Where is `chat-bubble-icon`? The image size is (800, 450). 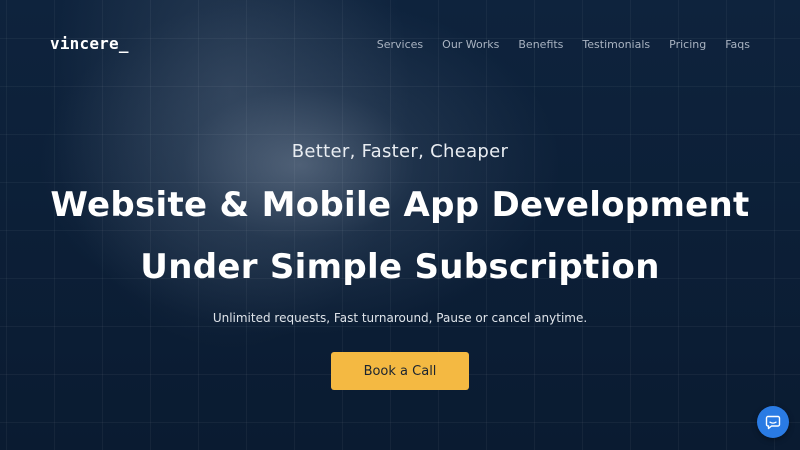 chat-bubble-icon is located at coordinates (773, 422).